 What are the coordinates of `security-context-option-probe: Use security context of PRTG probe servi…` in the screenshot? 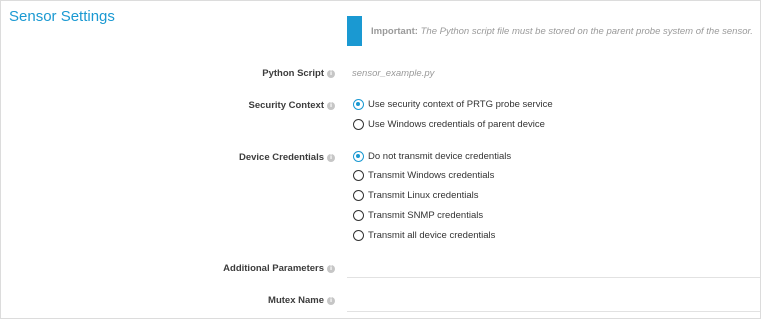 It's located at (453, 104).